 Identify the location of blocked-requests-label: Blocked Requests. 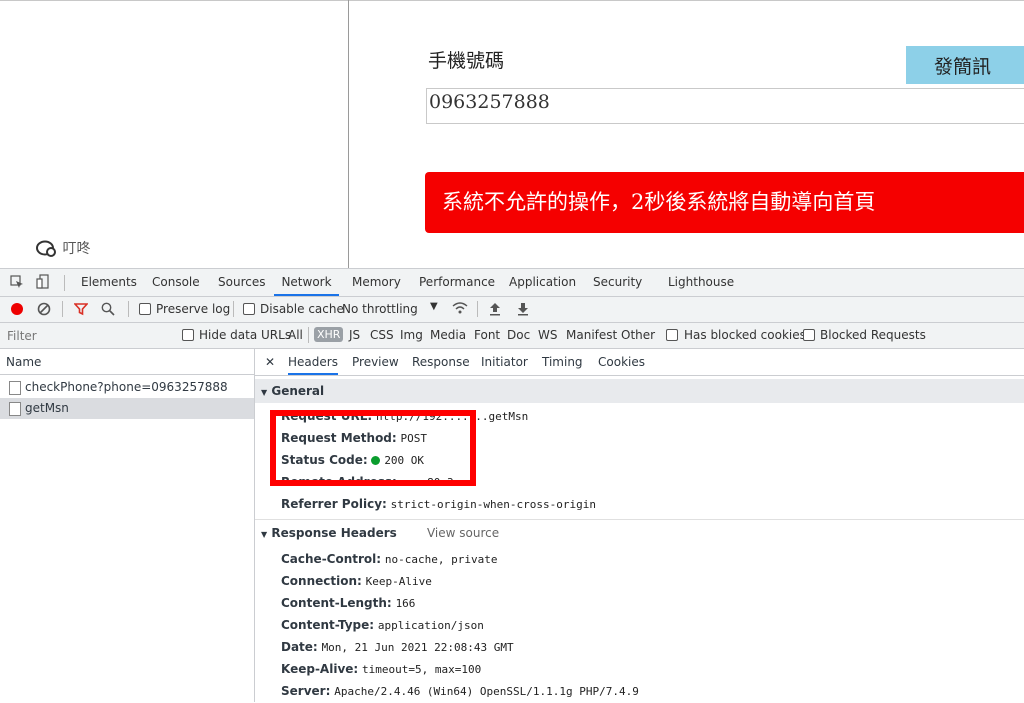
(873, 335).